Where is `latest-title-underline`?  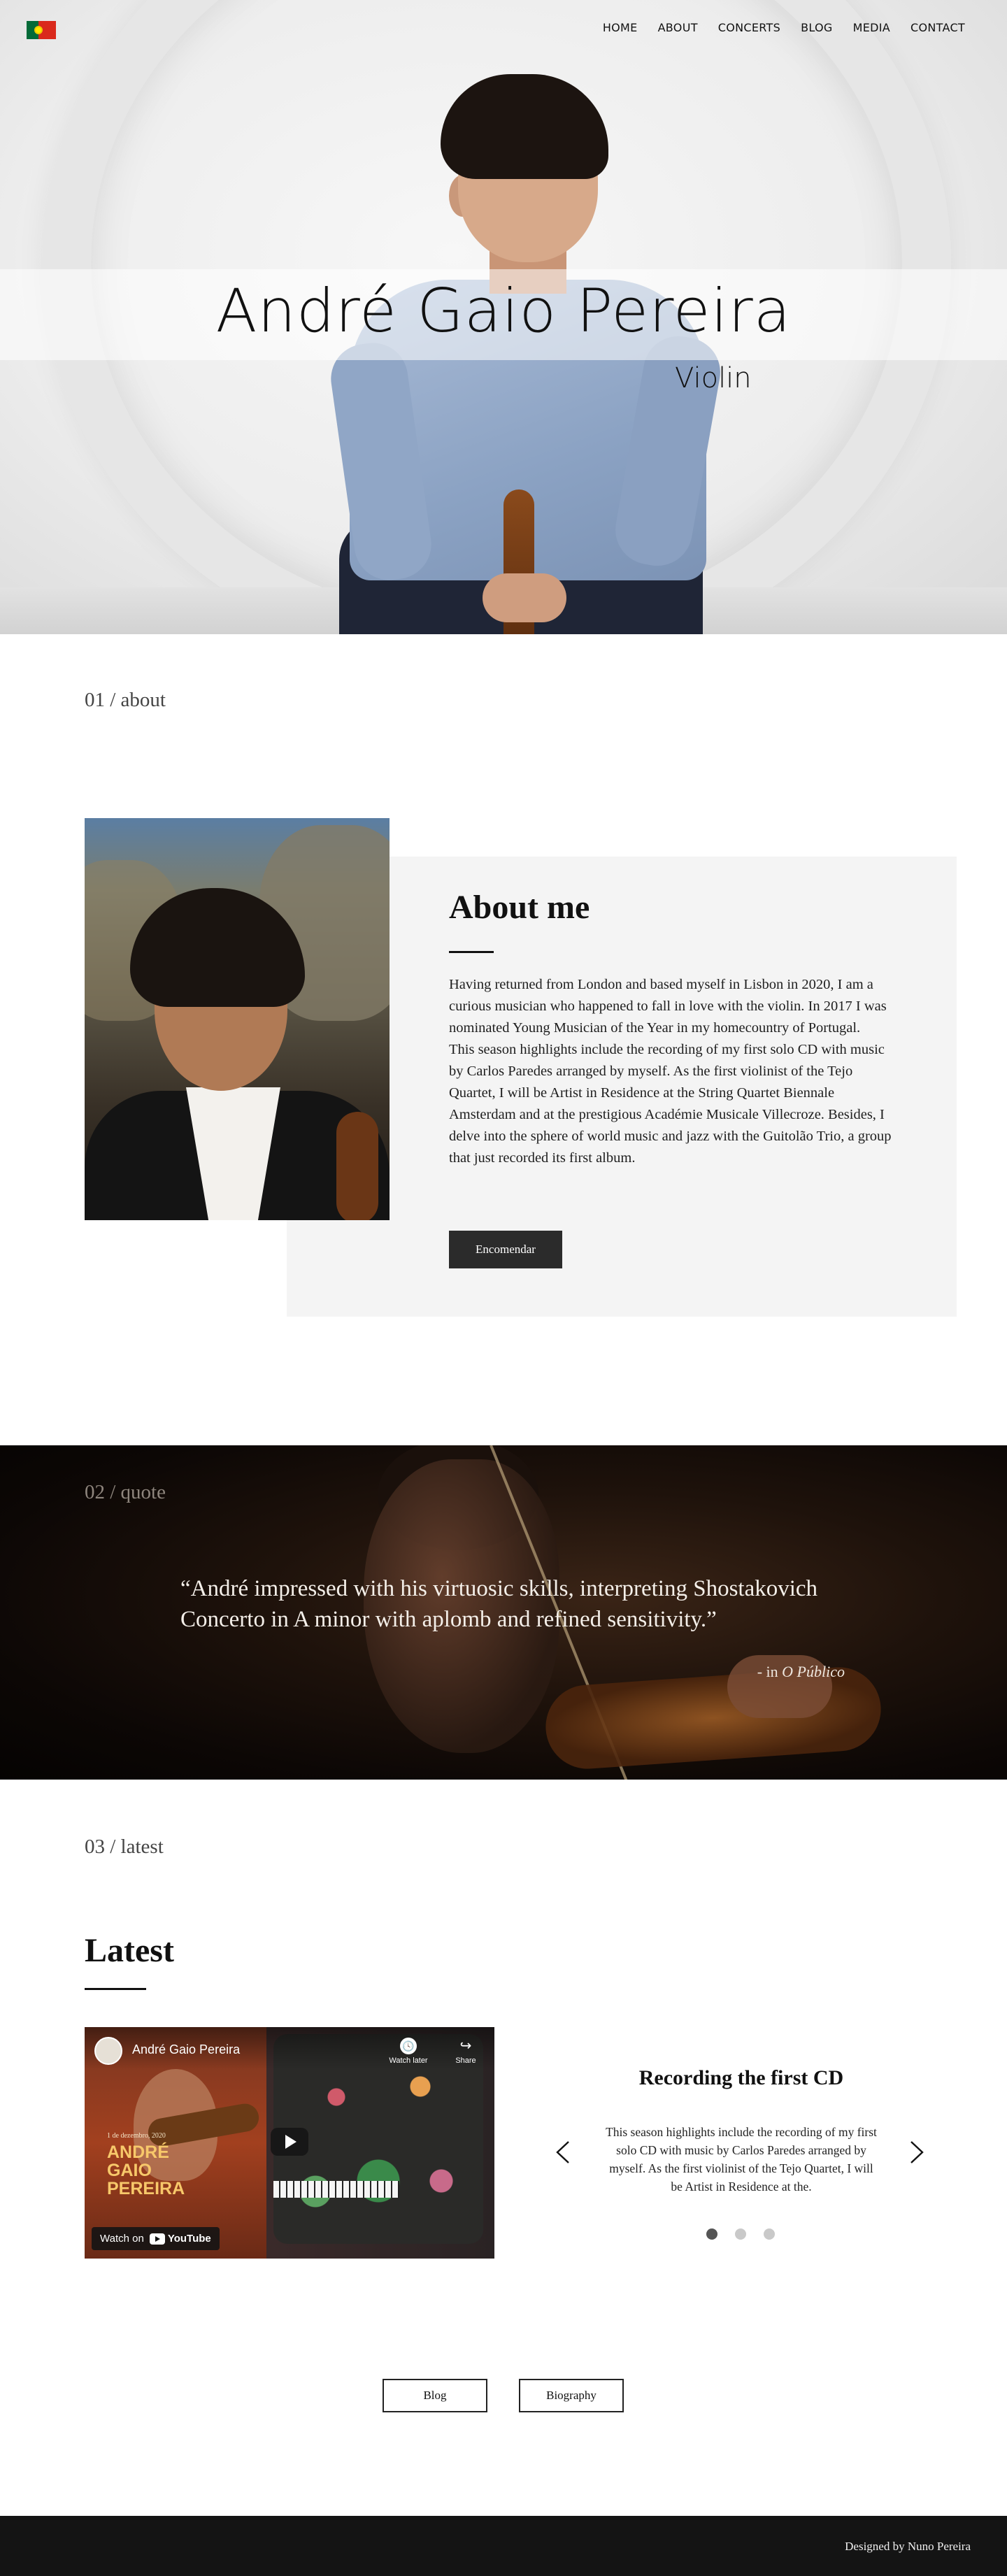 latest-title-underline is located at coordinates (115, 1989).